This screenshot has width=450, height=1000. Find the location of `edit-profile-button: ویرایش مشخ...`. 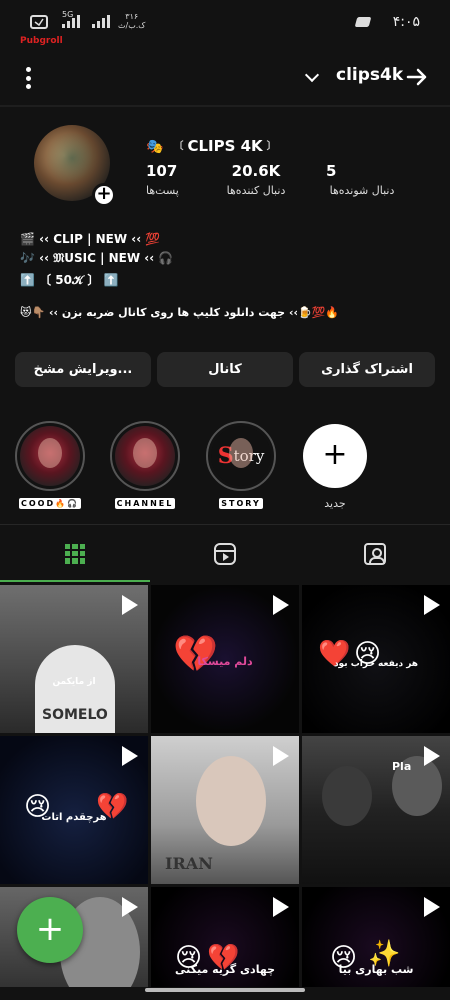

edit-profile-button: ویرایش مشخ... is located at coordinates (83, 369).